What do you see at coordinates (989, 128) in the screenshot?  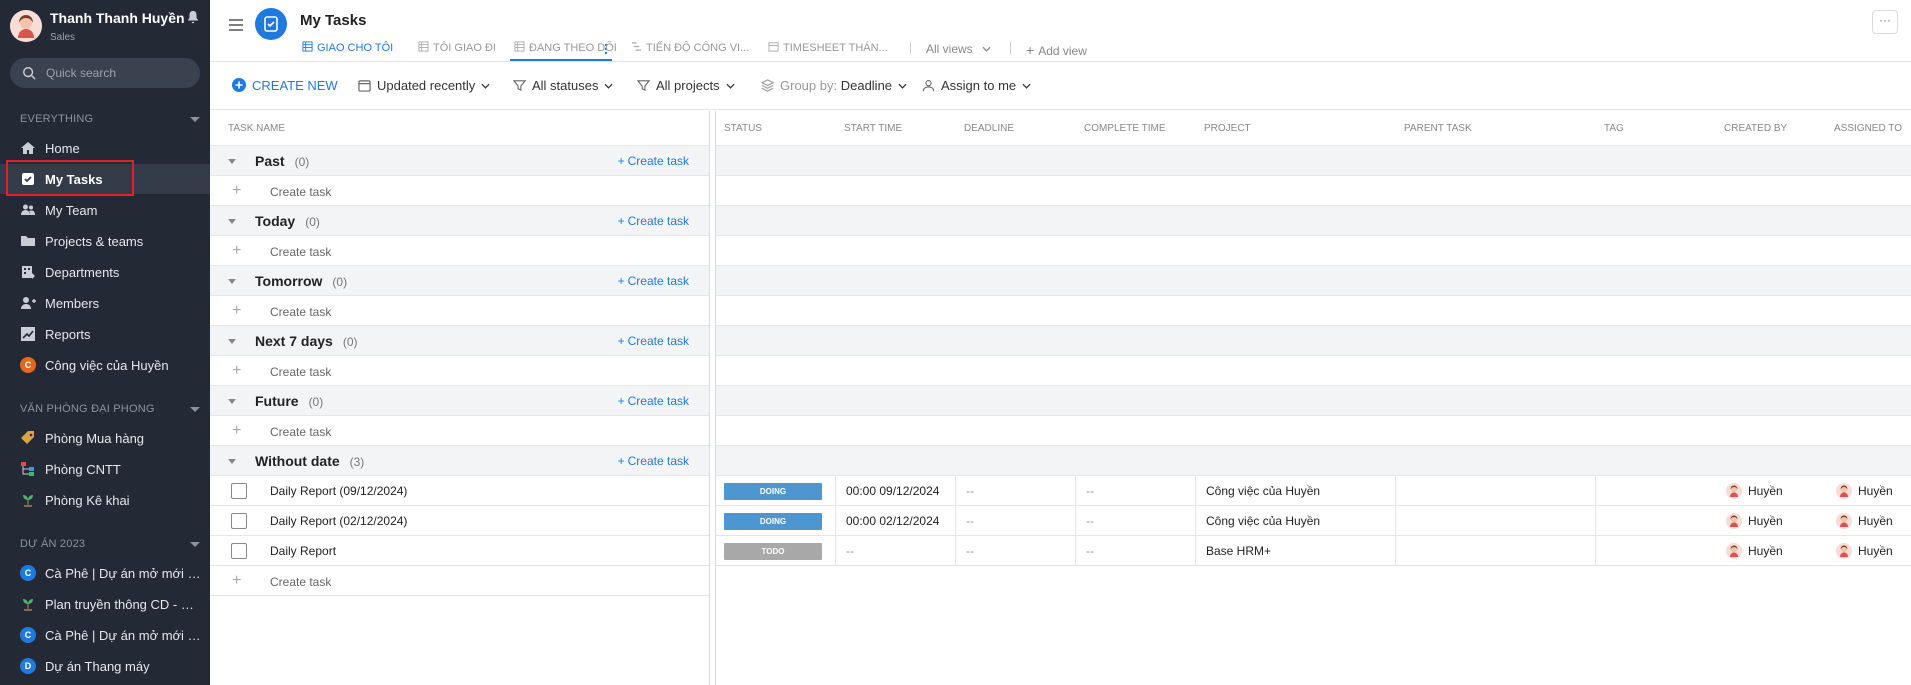 I see `column-header-deadline: DEADLINE` at bounding box center [989, 128].